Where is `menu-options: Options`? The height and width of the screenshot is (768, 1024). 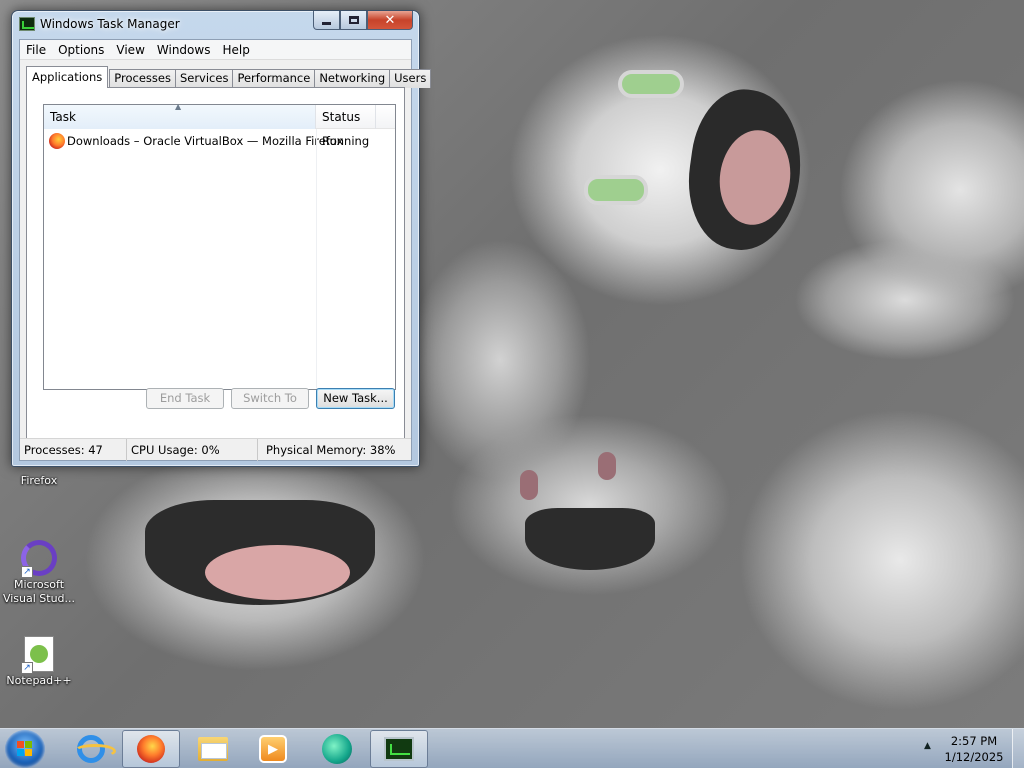
menu-options: Options is located at coordinates (81, 50).